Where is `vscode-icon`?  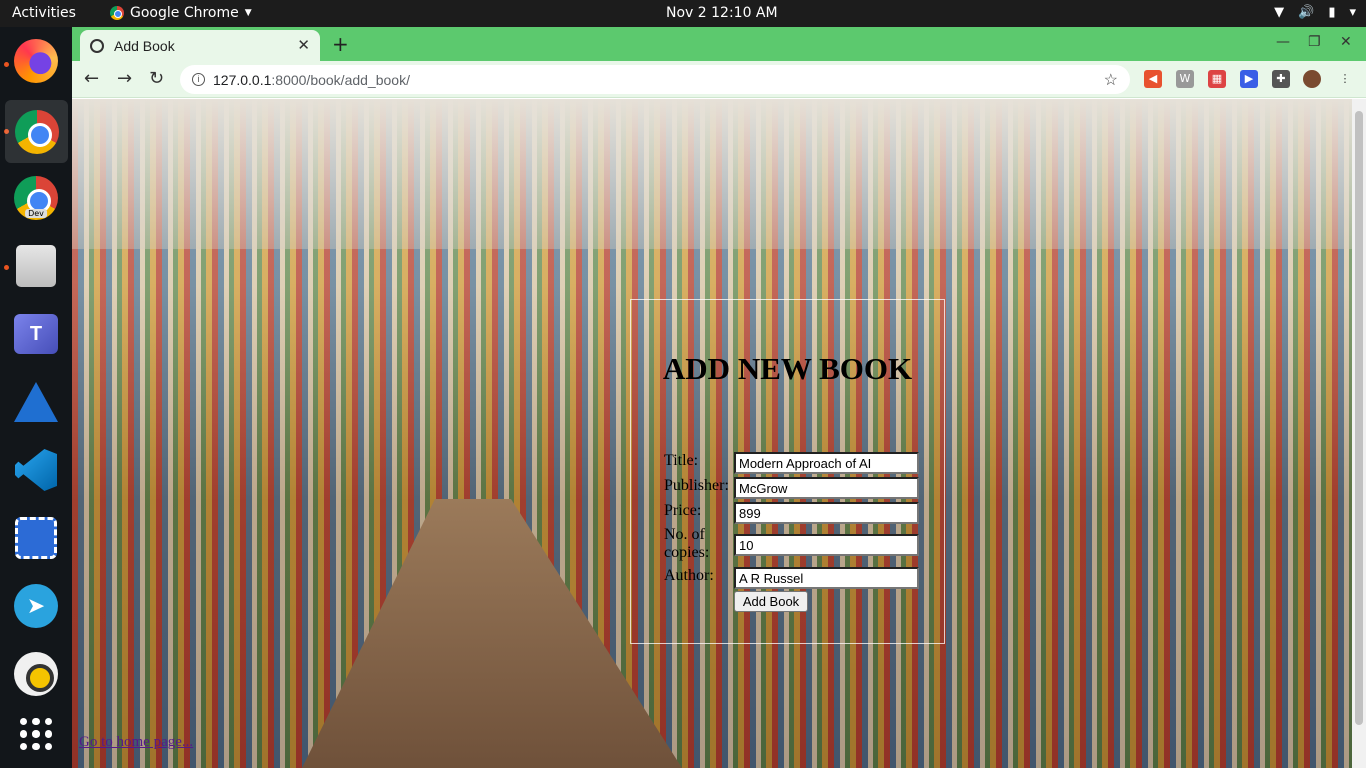
vscode-icon is located at coordinates (36, 470).